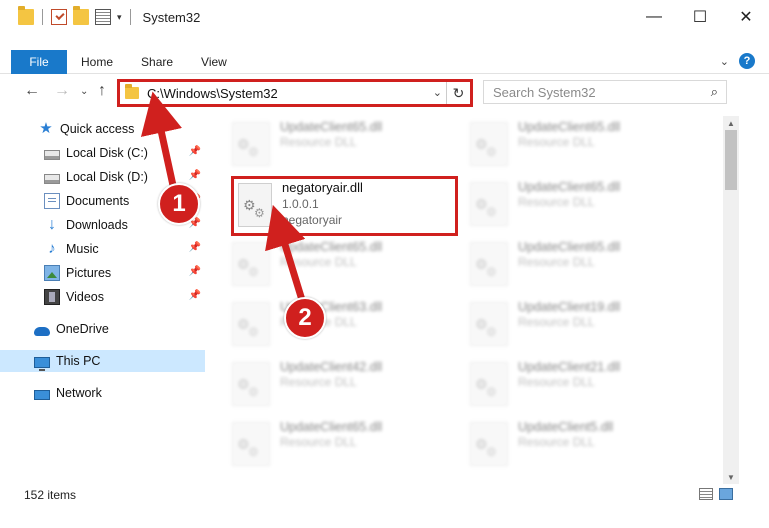 The image size is (769, 528). Describe the element at coordinates (102, 361) in the screenshot. I see `sidebar-item-this-pc: This PC` at that location.